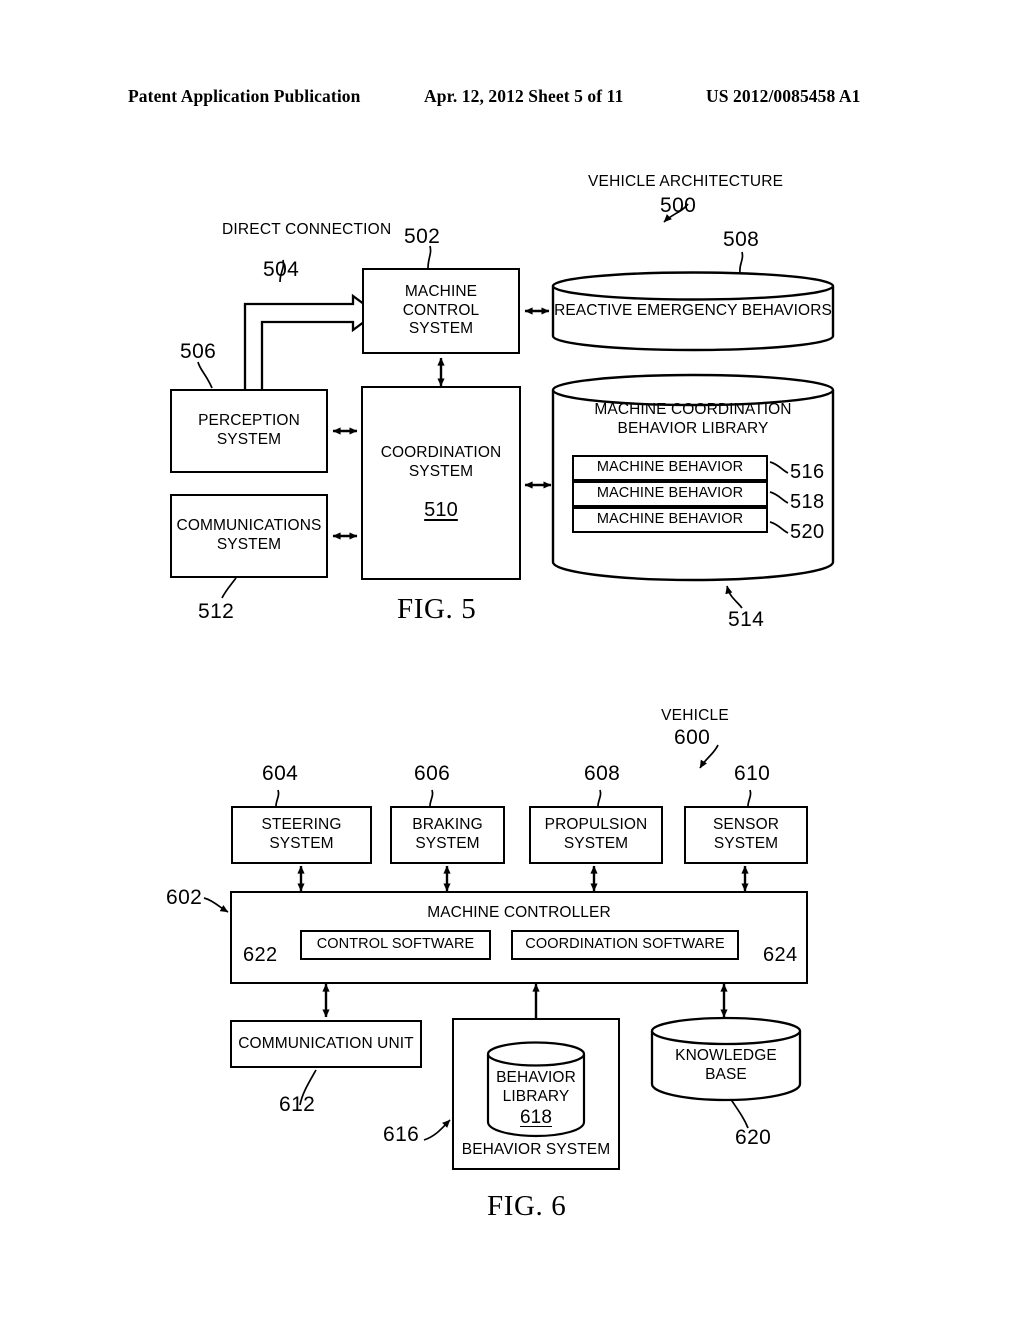  Describe the element at coordinates (536, 1150) in the screenshot. I see `behavior-system-label: BEHAVIOR SYSTEM` at that location.